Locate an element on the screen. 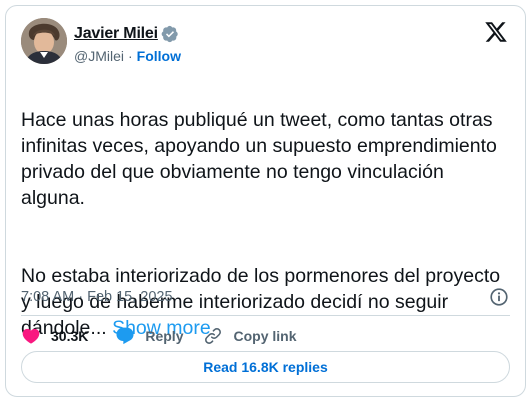  author-avatar is located at coordinates (44, 41).